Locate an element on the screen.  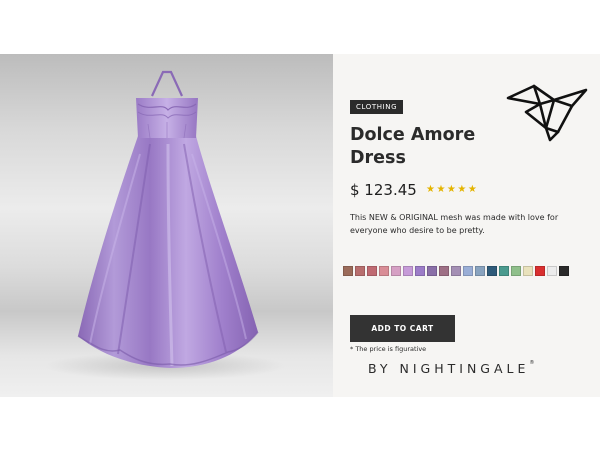
brand-signature: BY NIGHTINGALE® is located at coordinates (451, 368).